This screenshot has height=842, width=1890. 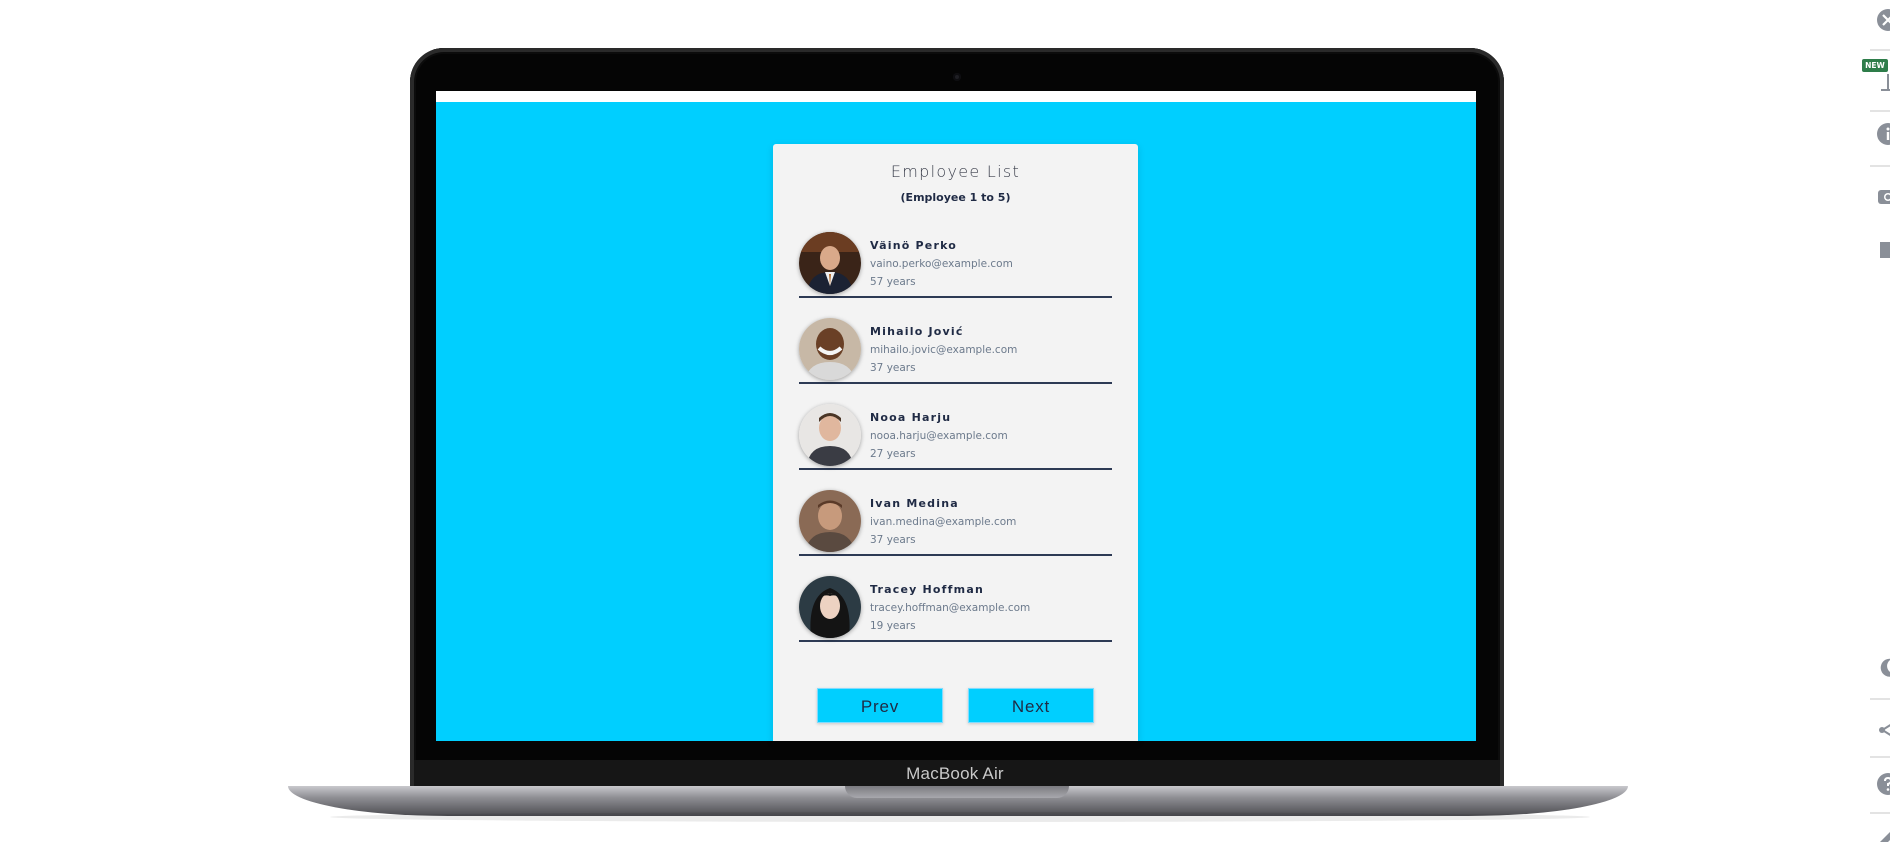 What do you see at coordinates (1883, 250) in the screenshot?
I see `stop-icon` at bounding box center [1883, 250].